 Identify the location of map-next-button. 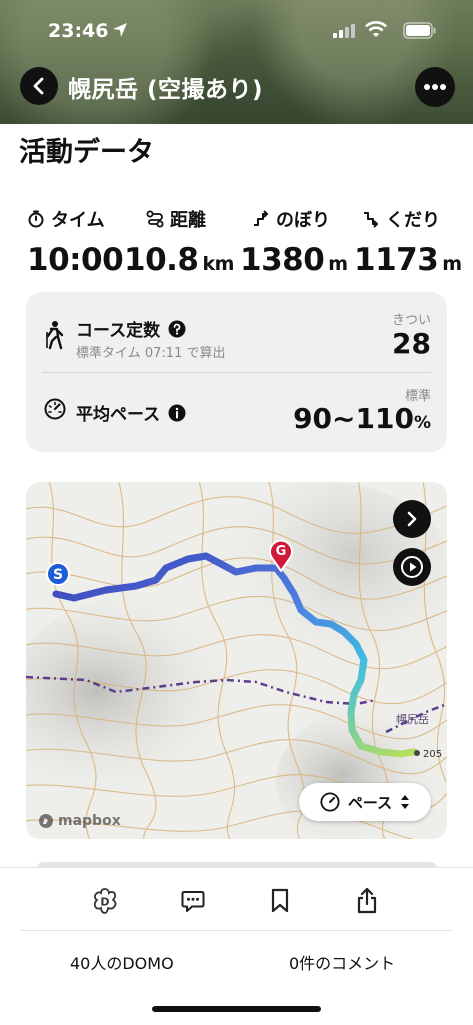
(412, 519).